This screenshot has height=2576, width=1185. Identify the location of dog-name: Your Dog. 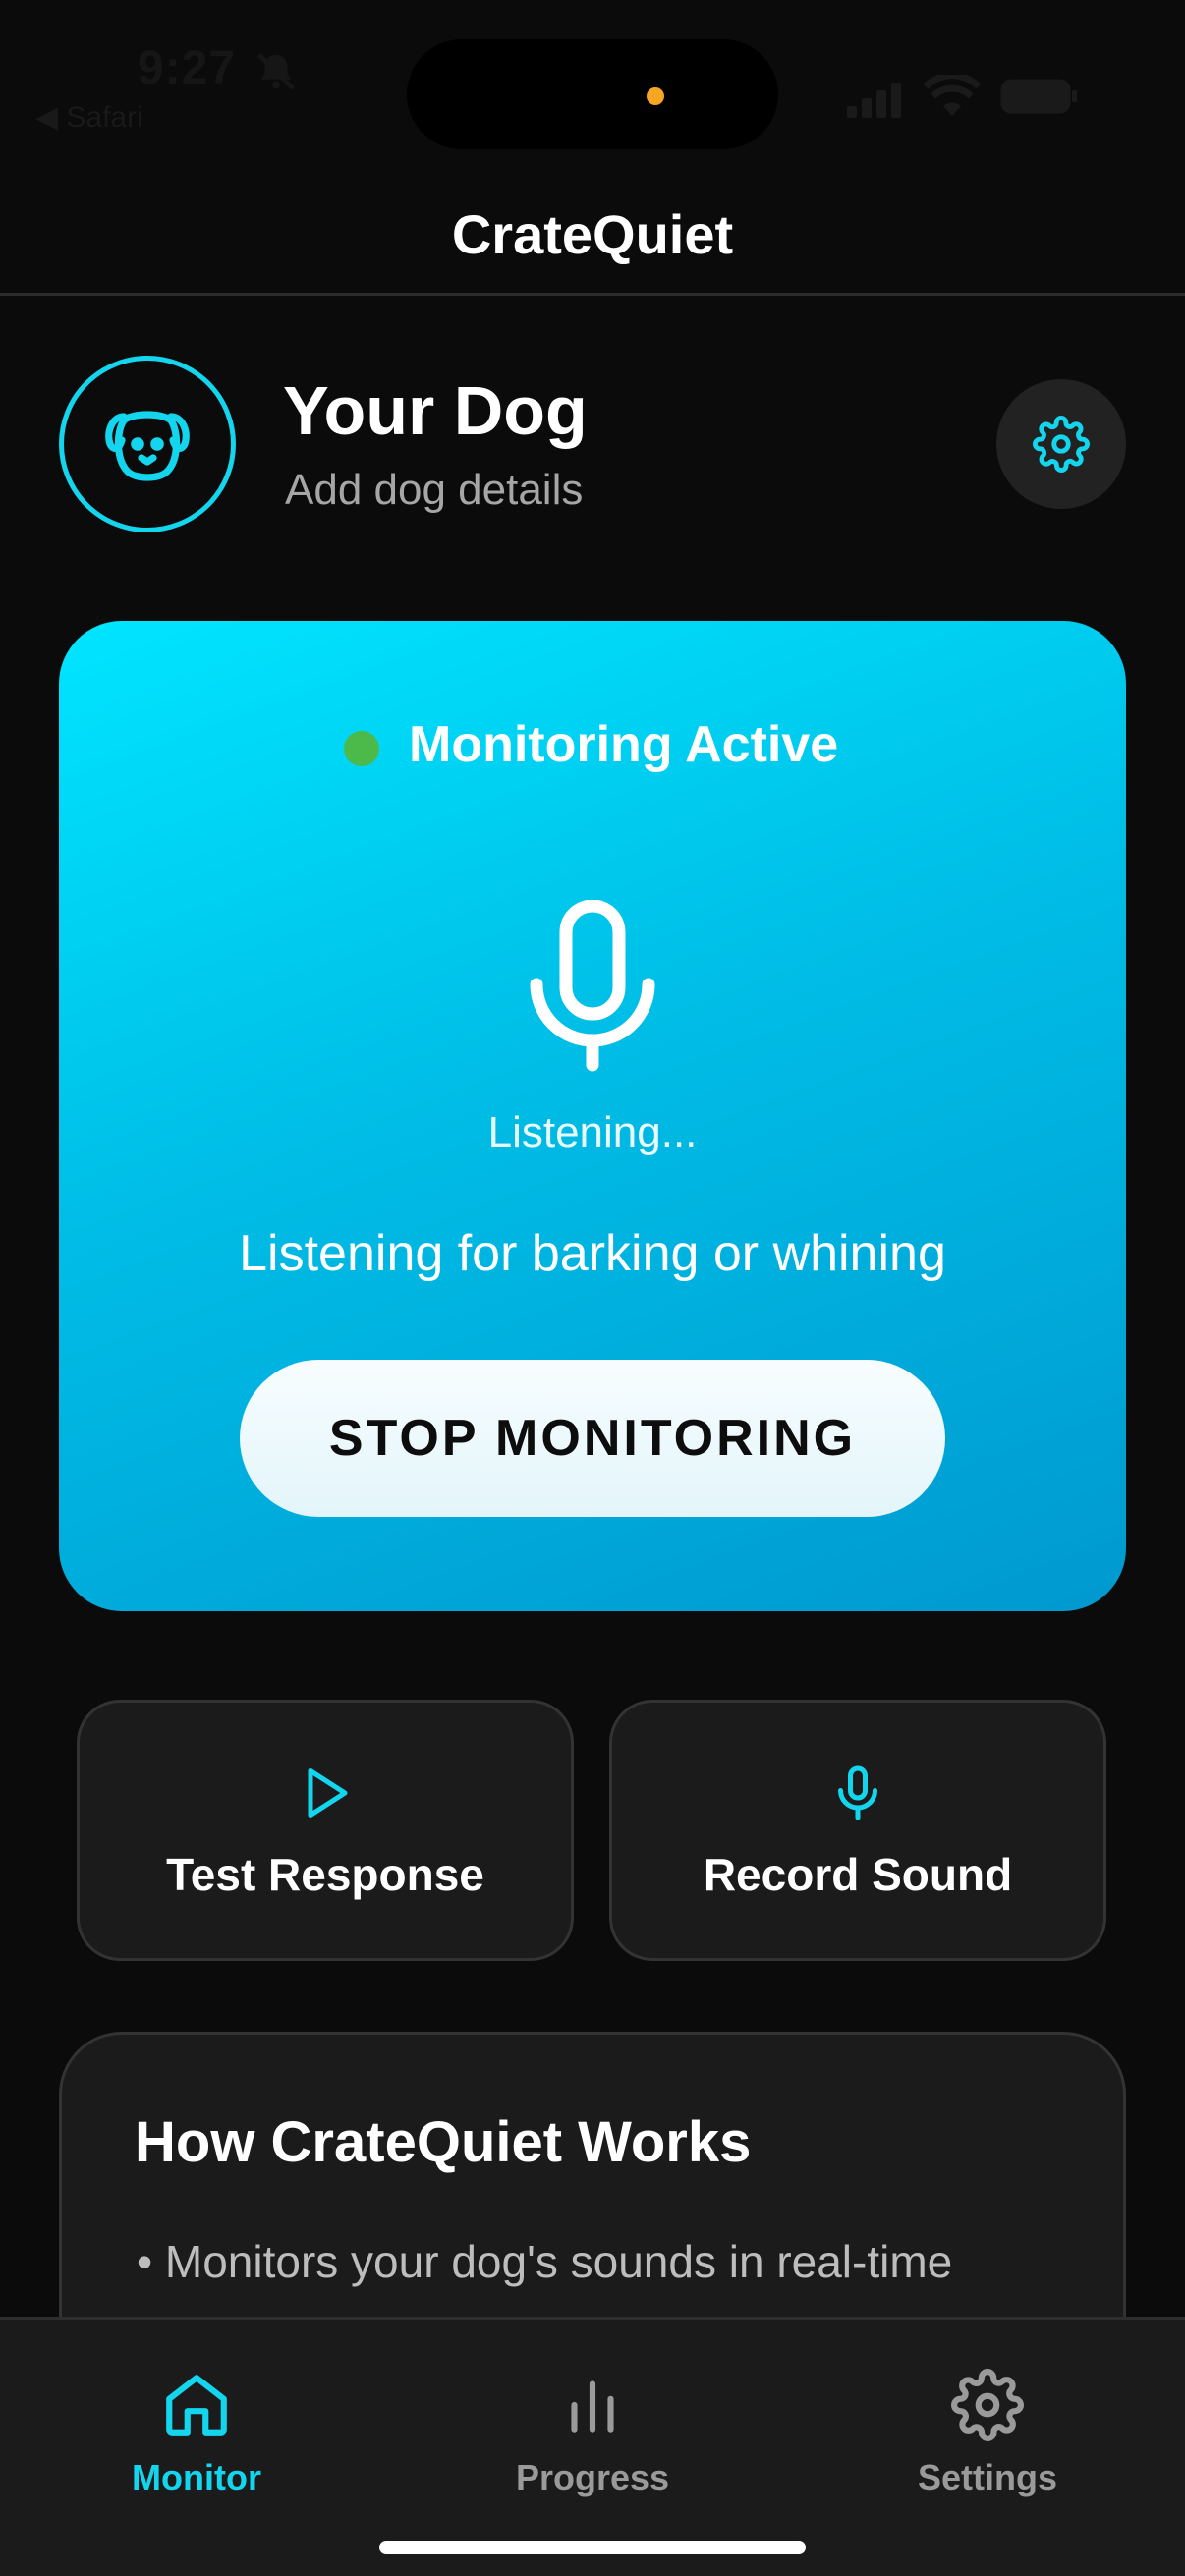
(436, 410).